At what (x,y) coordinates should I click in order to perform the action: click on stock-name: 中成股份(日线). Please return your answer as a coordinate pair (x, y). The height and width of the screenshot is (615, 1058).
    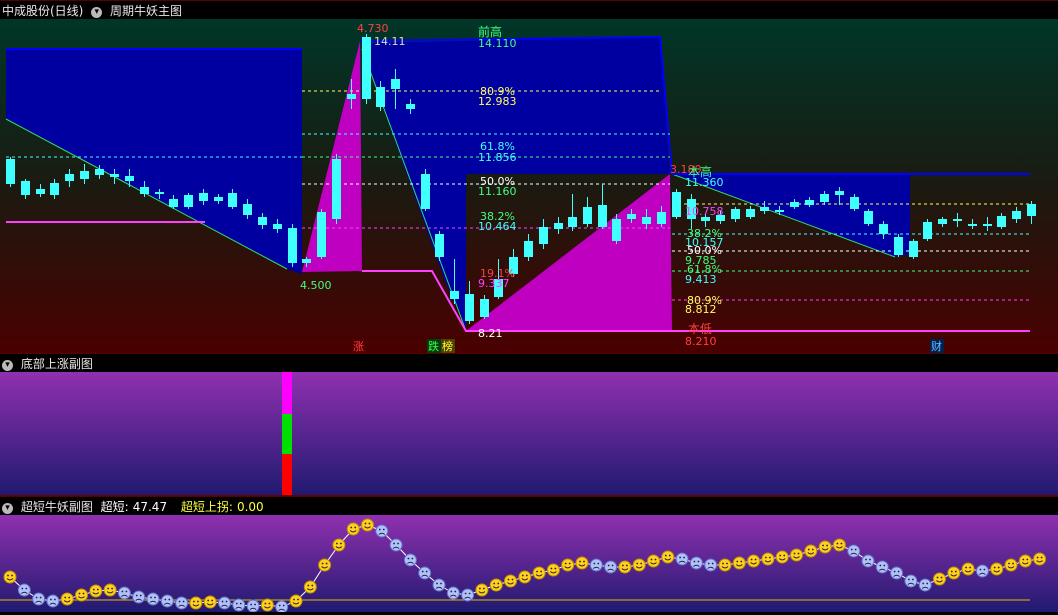
    Looking at the image, I should click on (42, 11).